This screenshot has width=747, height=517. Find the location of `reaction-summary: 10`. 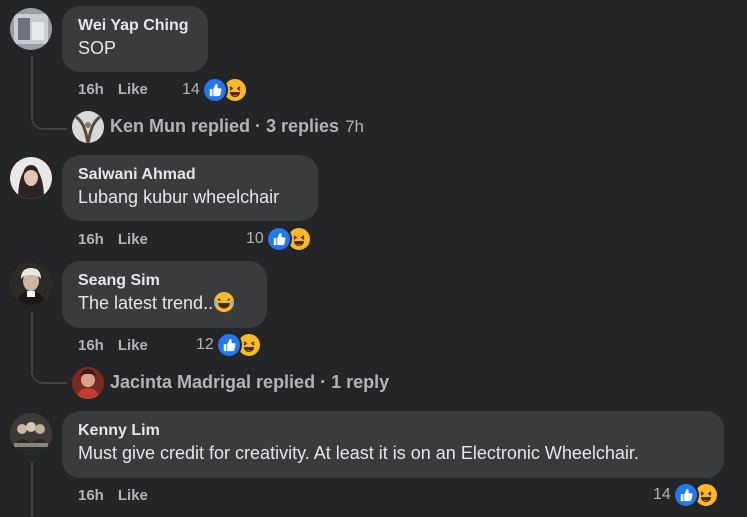

reaction-summary: 10 is located at coordinates (279, 239).